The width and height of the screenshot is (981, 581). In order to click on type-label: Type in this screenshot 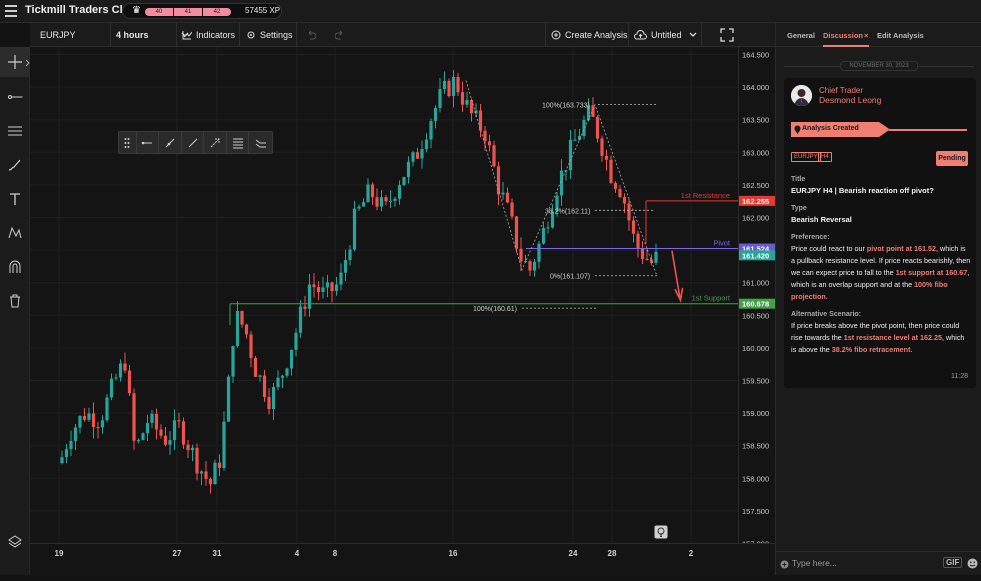, I will do `click(799, 208)`.